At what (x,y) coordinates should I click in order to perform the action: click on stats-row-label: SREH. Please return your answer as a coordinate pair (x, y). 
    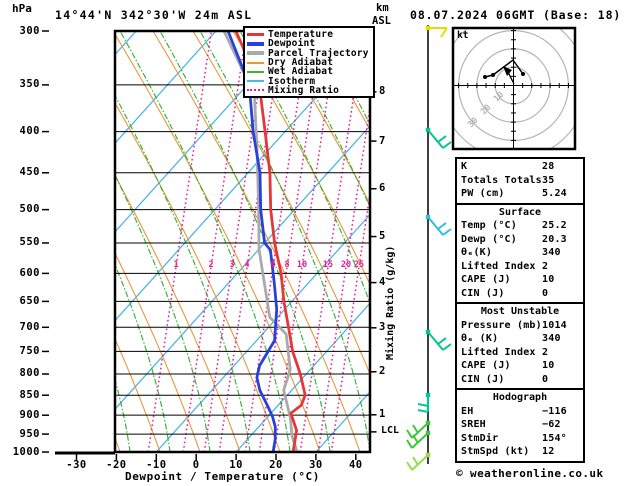
    Looking at the image, I should click on (473, 424).